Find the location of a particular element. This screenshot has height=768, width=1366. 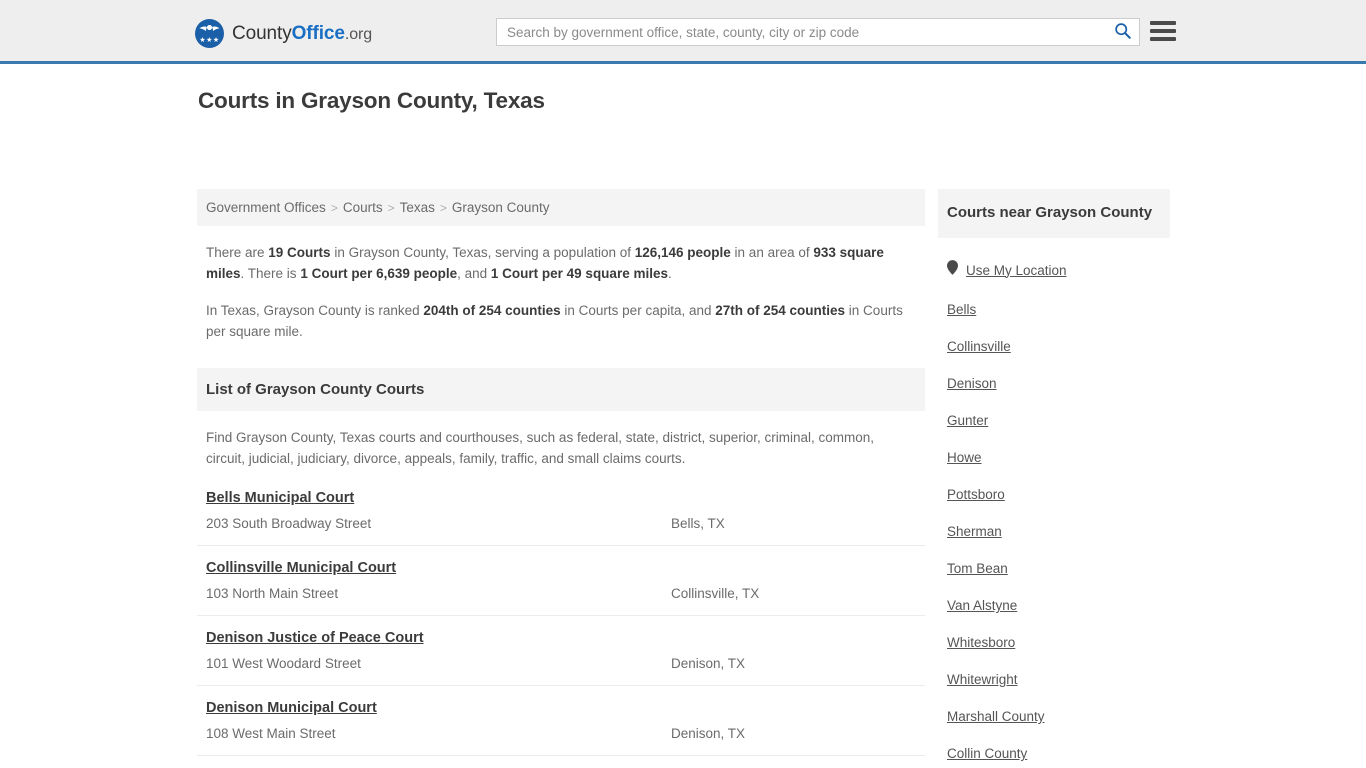

search-input is located at coordinates (801, 32).